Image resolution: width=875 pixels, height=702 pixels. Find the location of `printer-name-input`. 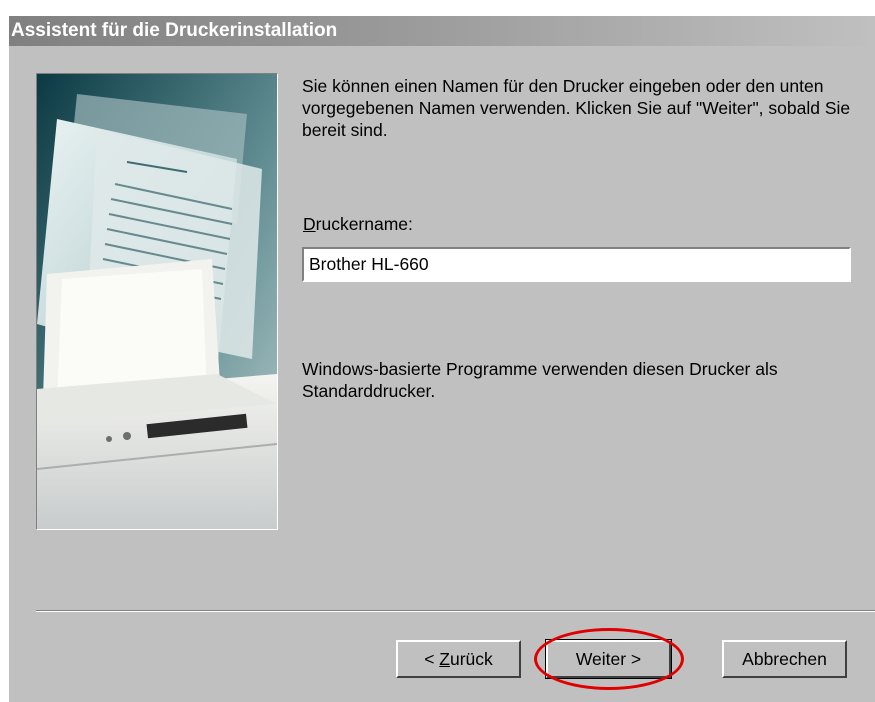

printer-name-input is located at coordinates (576, 264).